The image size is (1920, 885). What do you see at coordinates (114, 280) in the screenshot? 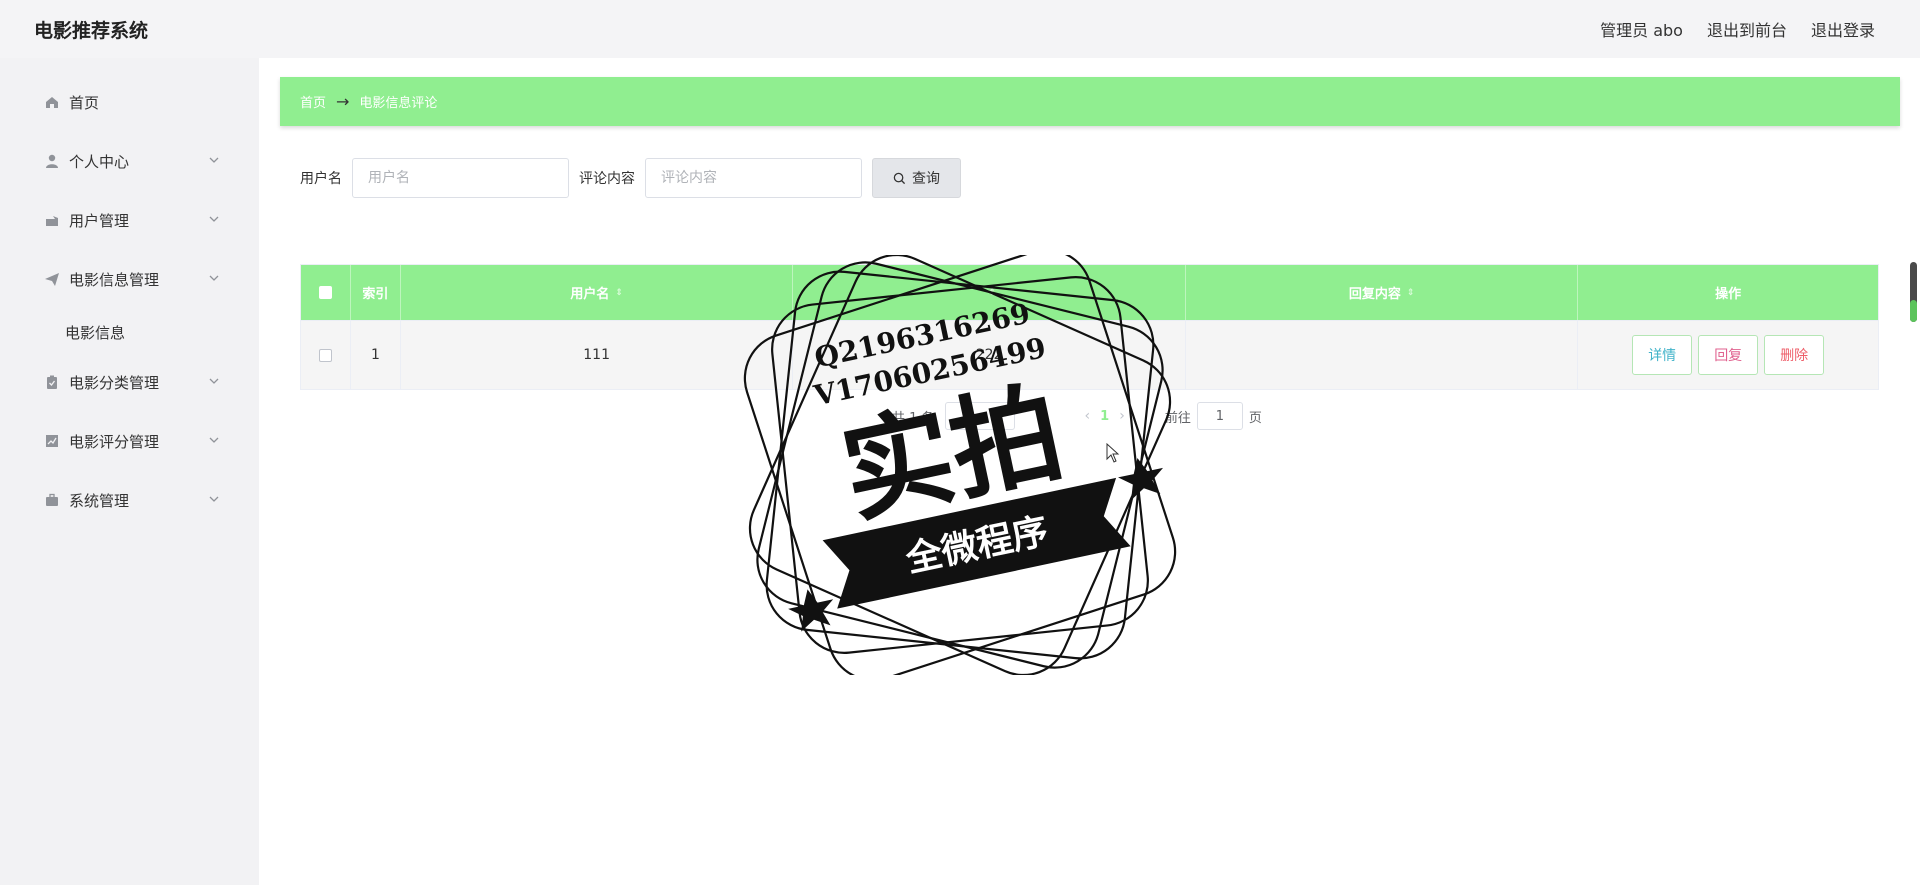
I see `sidebar-item-label: 电影信息管理` at bounding box center [114, 280].